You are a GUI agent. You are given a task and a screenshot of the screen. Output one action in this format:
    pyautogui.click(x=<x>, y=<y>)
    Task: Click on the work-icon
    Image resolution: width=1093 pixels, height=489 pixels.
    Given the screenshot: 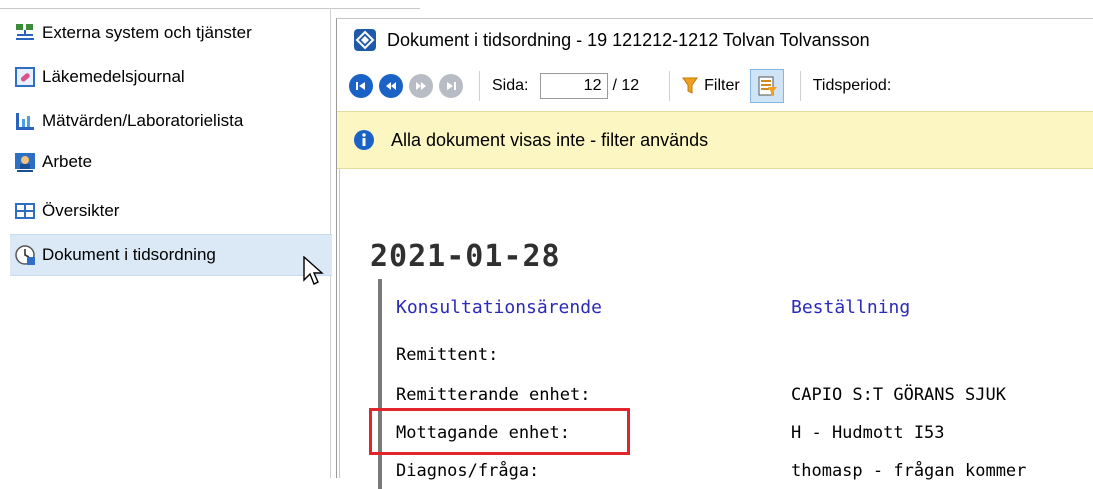 What is the action you would take?
    pyautogui.click(x=25, y=162)
    